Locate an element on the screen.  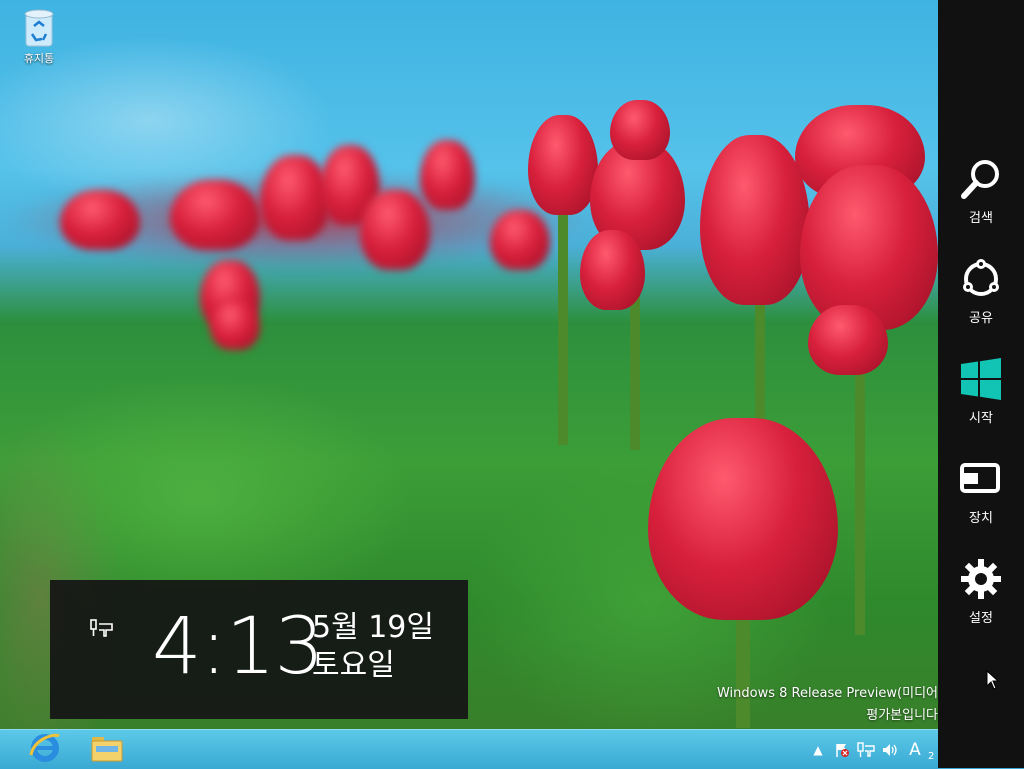
taskbar-internet-explorer is located at coordinates (45, 750).